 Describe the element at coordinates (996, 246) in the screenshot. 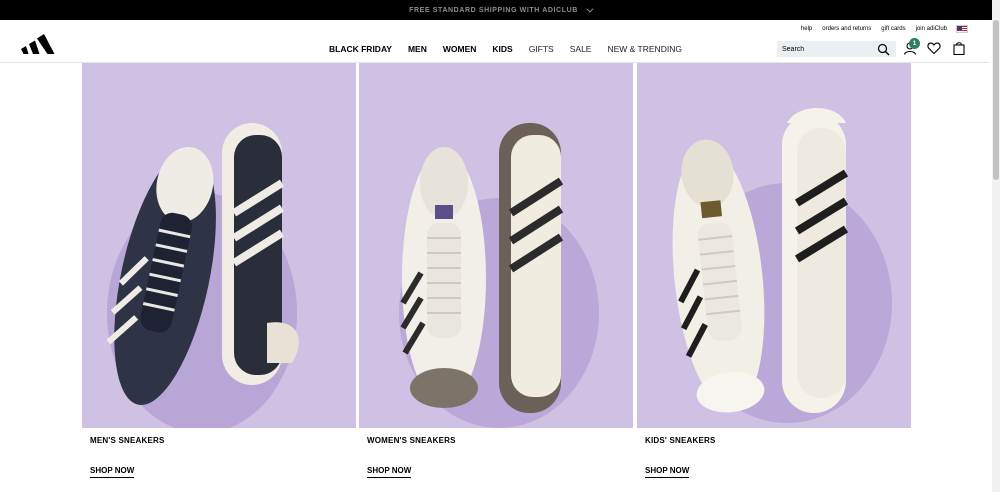

I see `page-scrollbar` at that location.